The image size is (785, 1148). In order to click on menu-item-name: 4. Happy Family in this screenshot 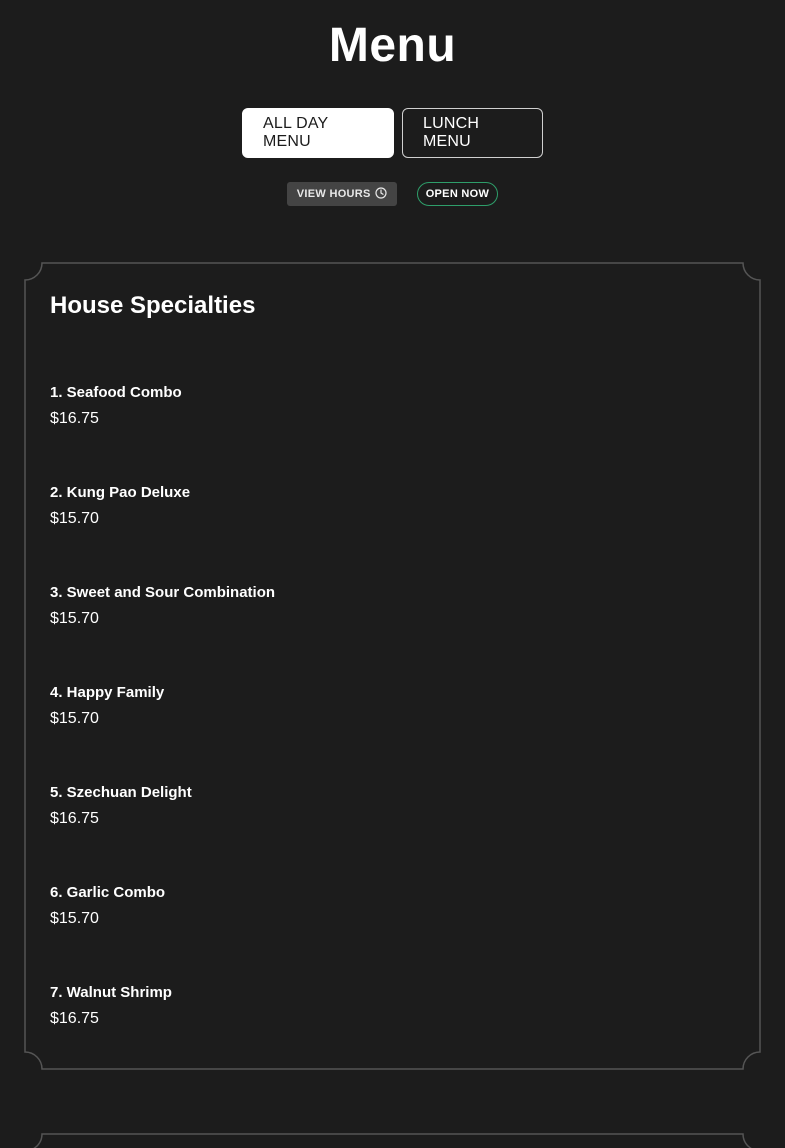, I will do `click(107, 692)`.